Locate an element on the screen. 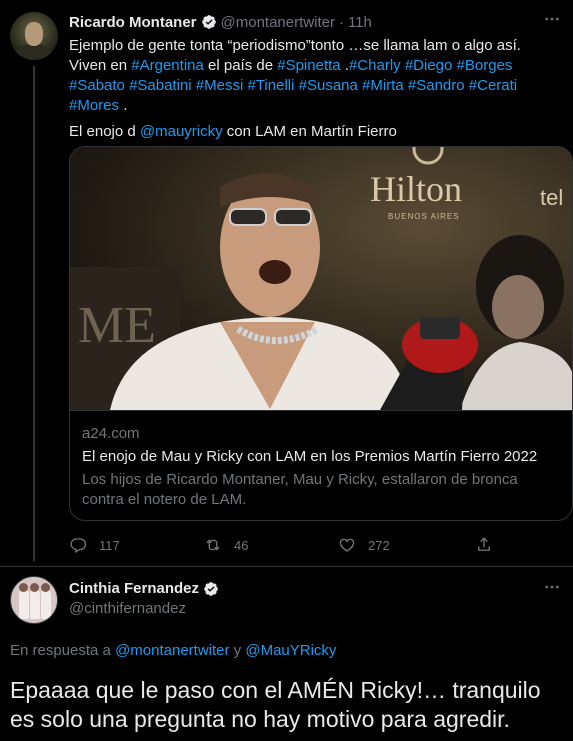 Image resolution: width=573 pixels, height=741 pixels. heart-icon is located at coordinates (347, 545).